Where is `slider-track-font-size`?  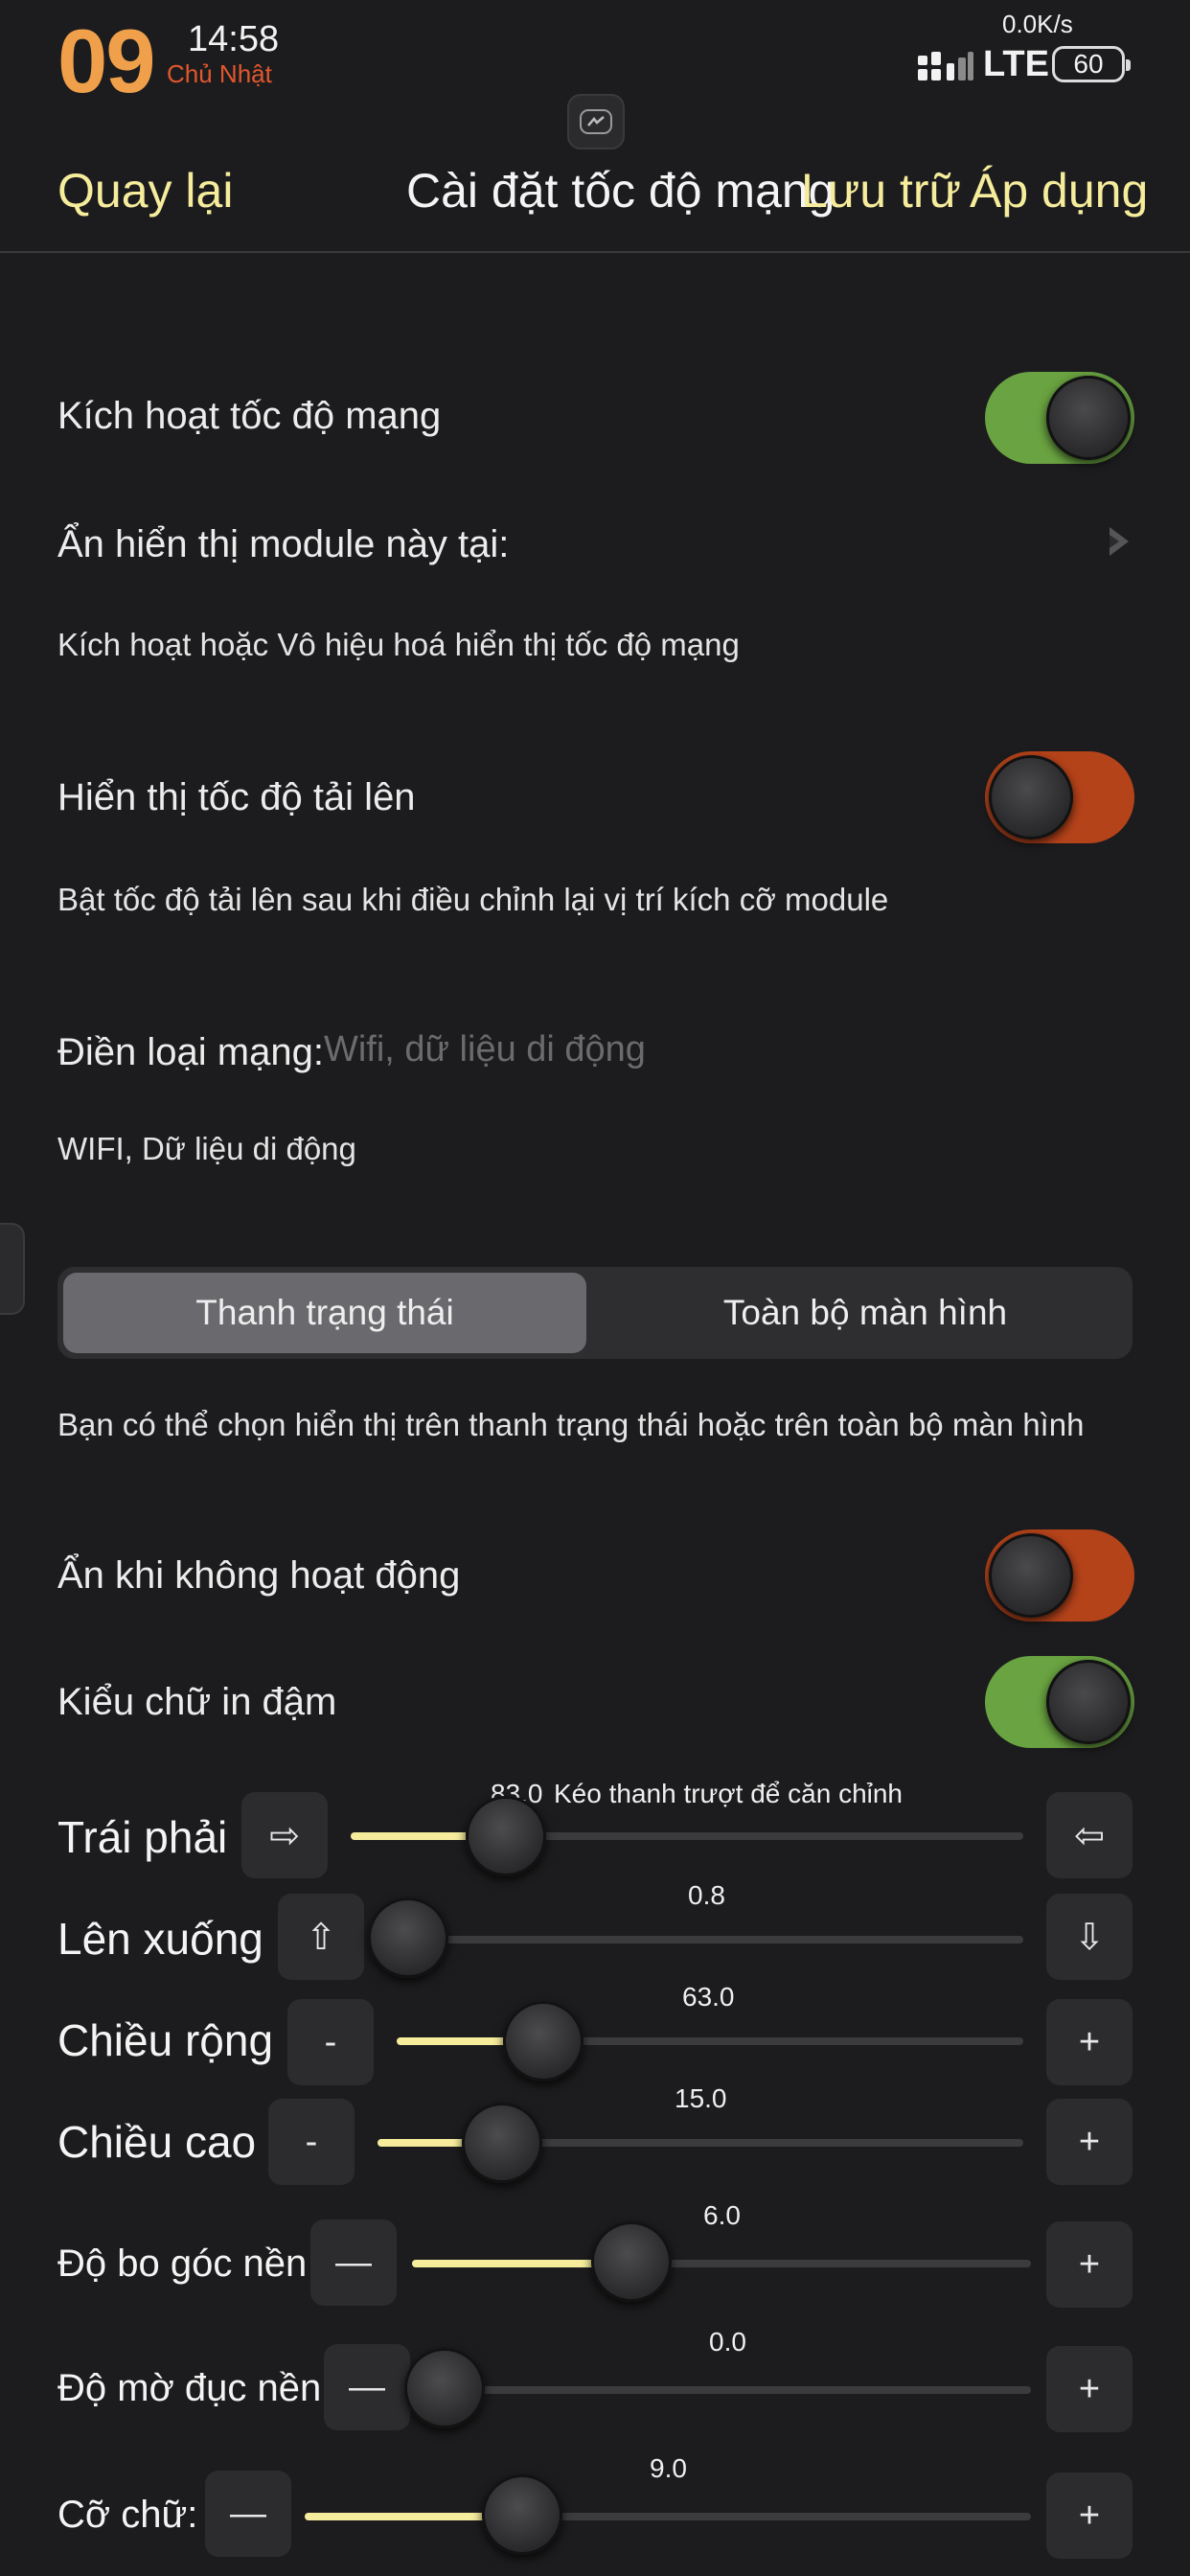 slider-track-font-size is located at coordinates (668, 2516).